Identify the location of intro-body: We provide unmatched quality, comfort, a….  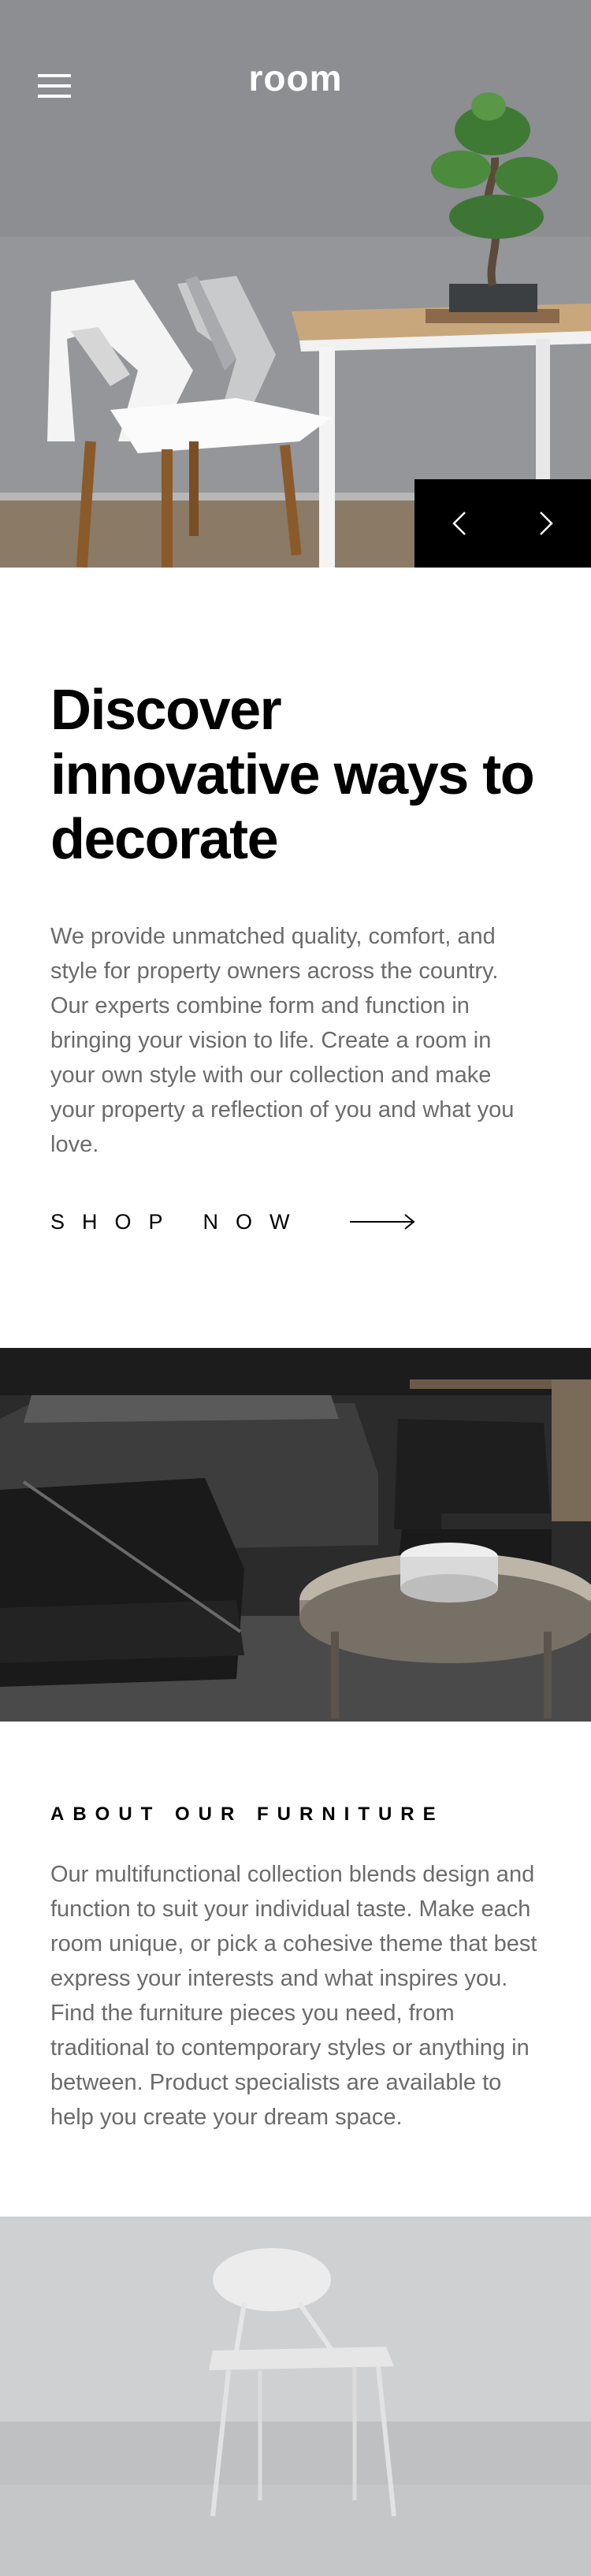
(282, 1040).